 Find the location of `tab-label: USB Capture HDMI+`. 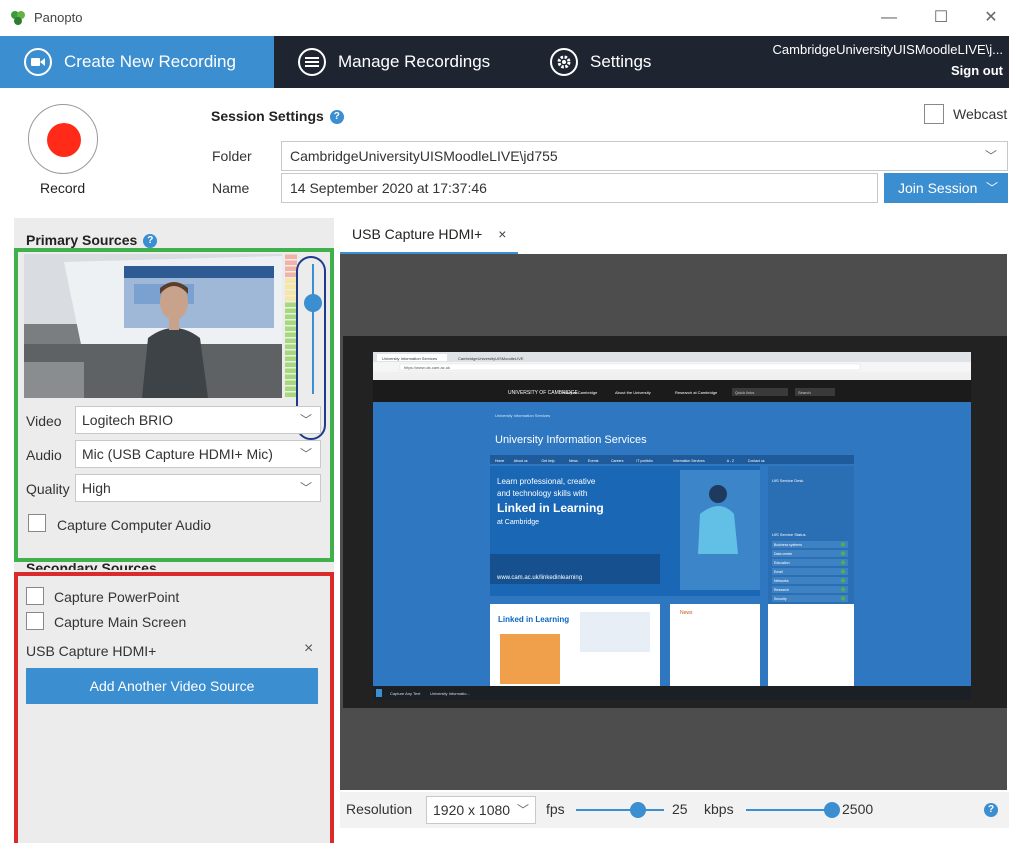

tab-label: USB Capture HDMI+ is located at coordinates (417, 234).